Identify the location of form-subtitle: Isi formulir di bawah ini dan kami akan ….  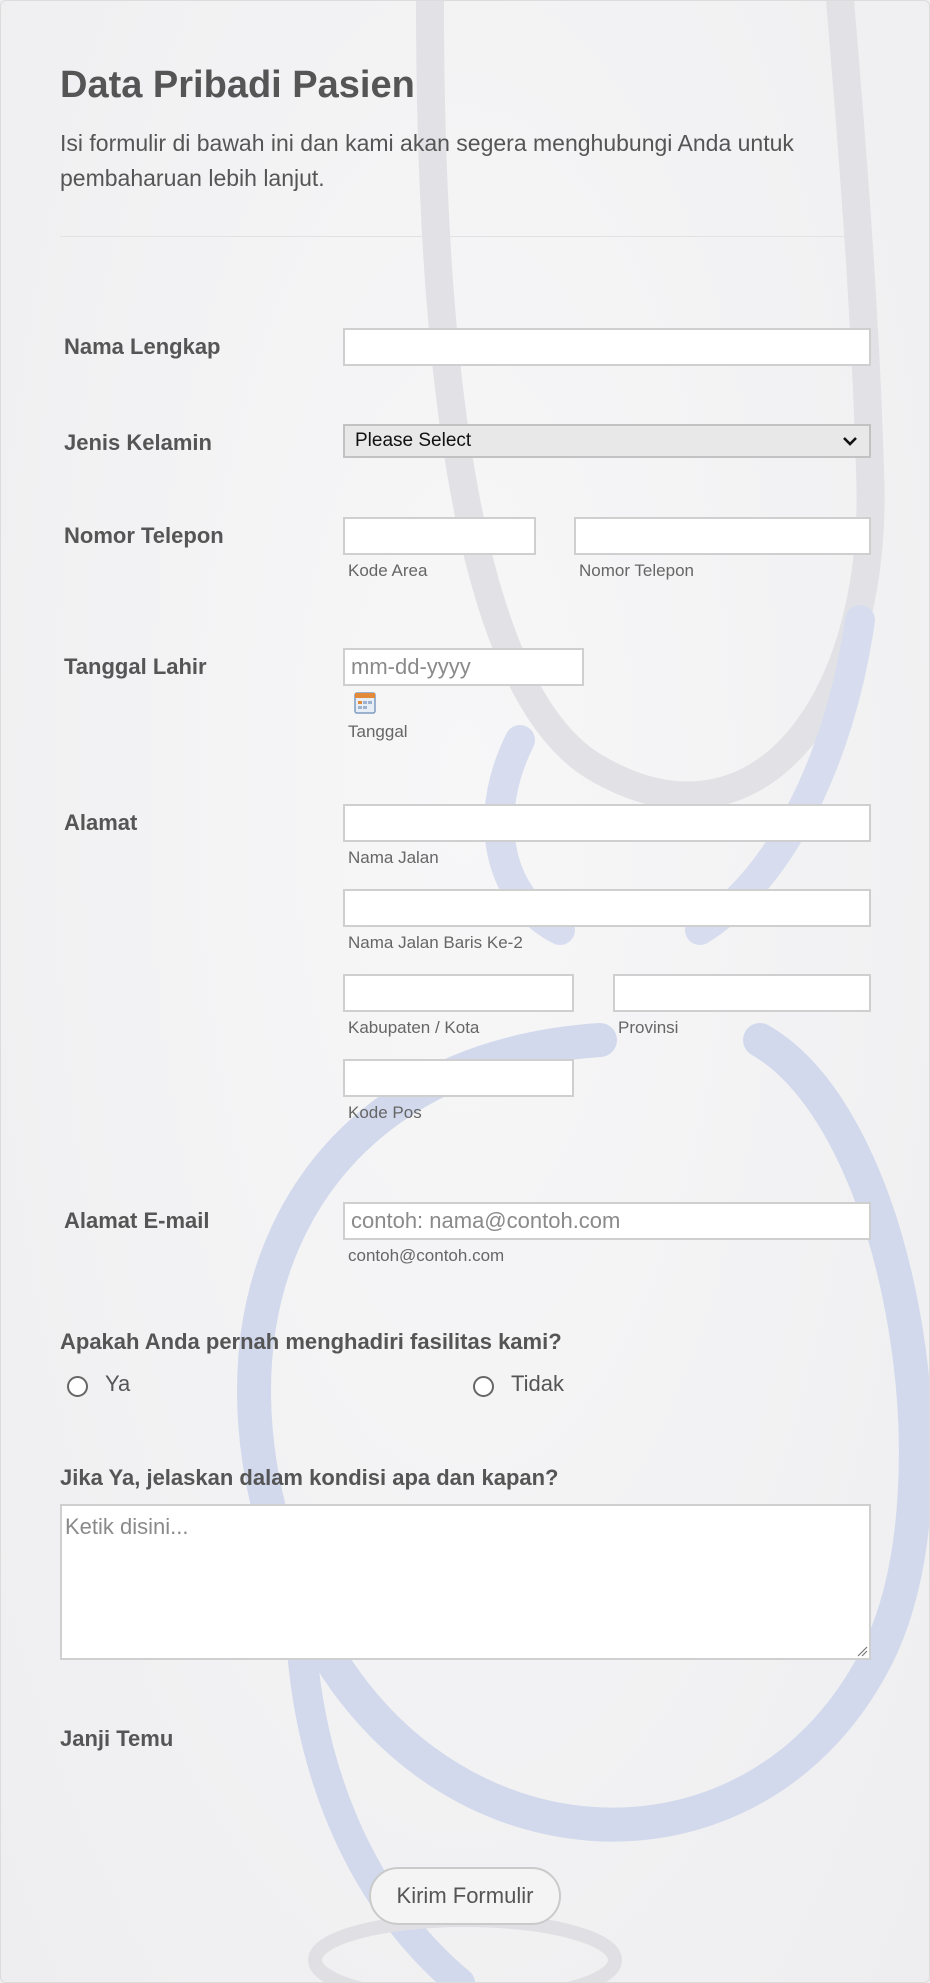
(427, 160).